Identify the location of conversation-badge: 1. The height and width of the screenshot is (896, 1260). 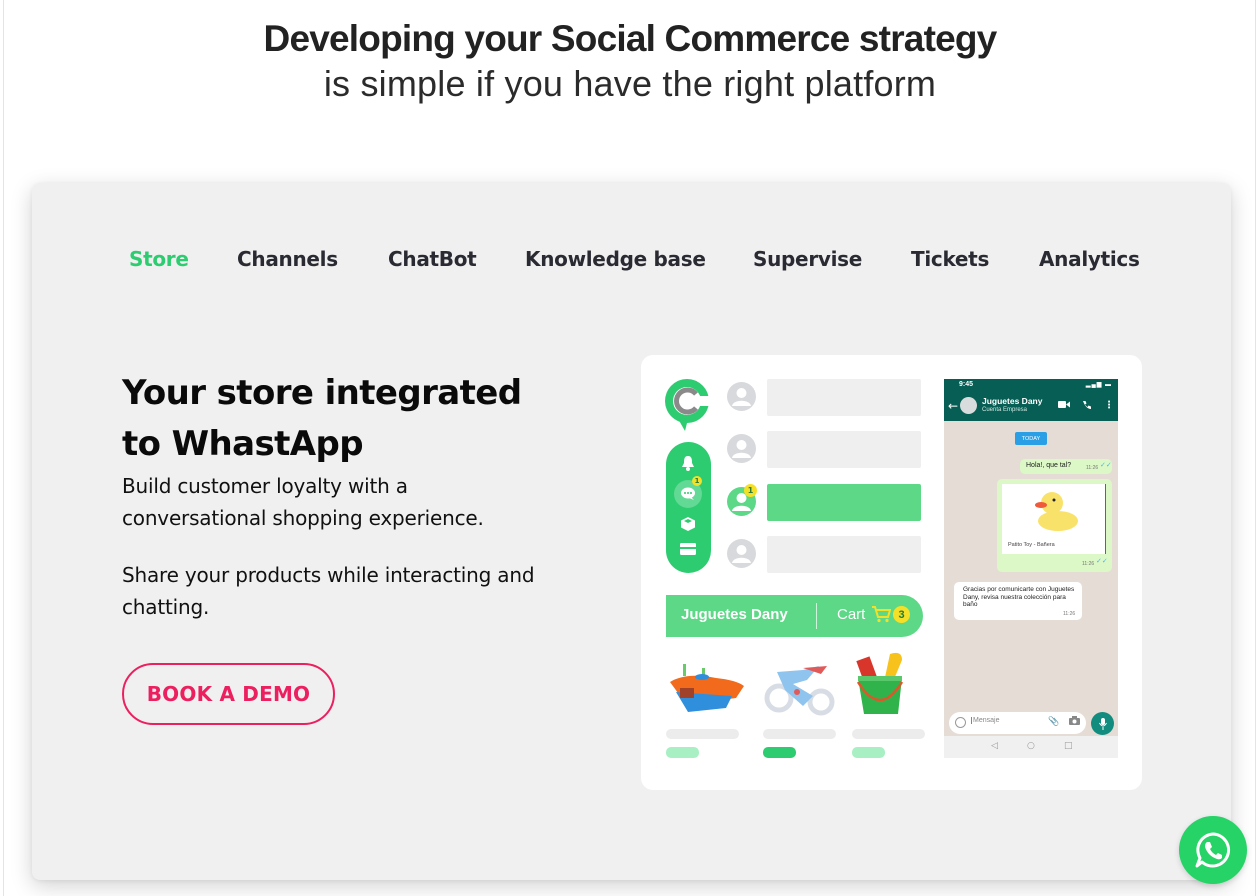
(750, 490).